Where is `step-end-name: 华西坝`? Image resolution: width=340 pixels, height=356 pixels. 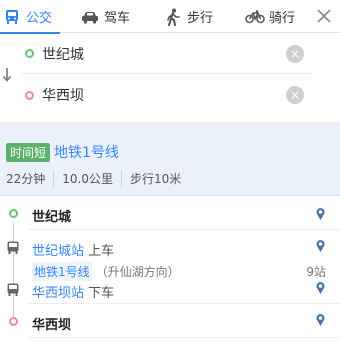 step-end-name: 华西坝 is located at coordinates (52, 325).